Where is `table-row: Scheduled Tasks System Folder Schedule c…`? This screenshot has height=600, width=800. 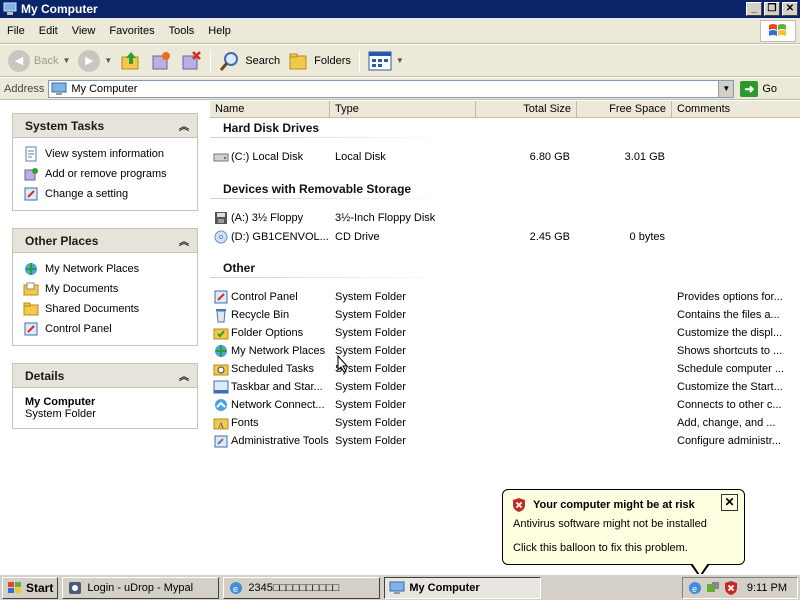 table-row: Scheduled Tasks System Folder Schedule c… is located at coordinates (505, 369).